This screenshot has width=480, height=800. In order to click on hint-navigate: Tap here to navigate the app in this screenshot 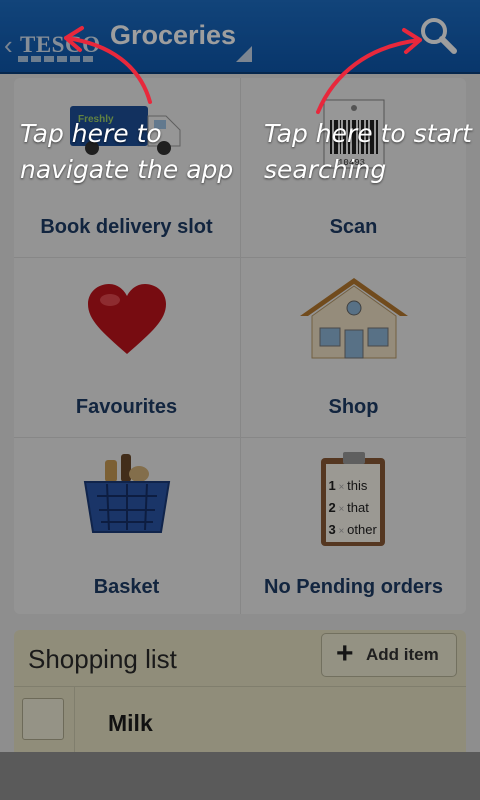, I will do `click(127, 151)`.